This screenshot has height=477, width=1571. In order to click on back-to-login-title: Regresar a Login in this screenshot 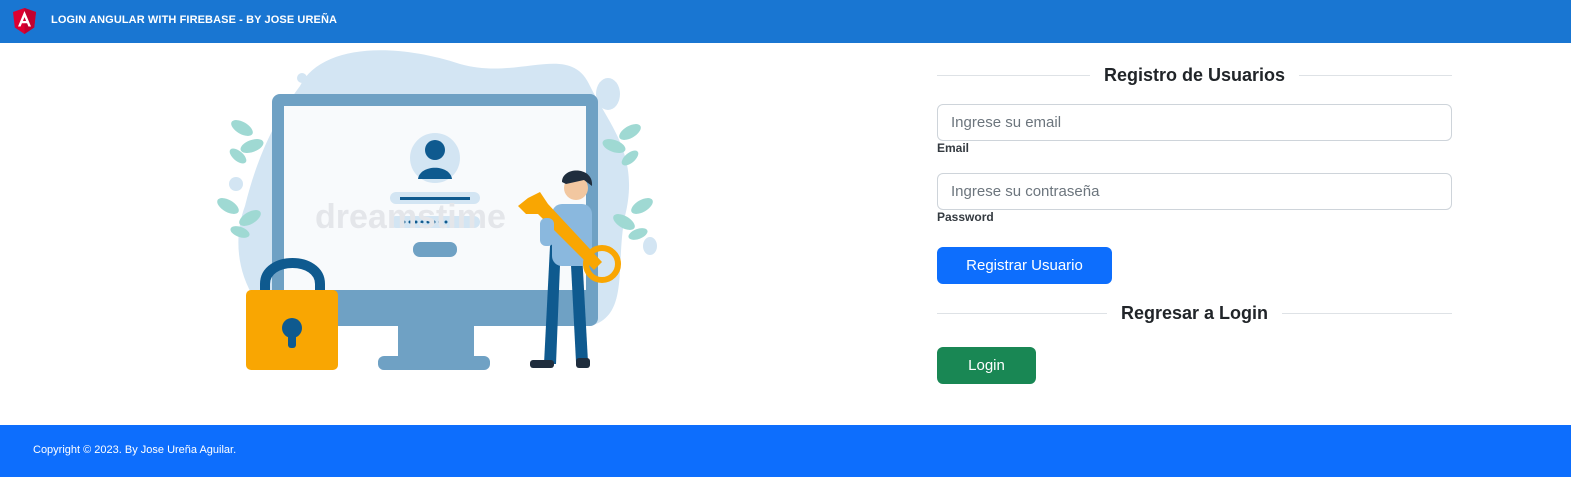, I will do `click(1194, 312)`.